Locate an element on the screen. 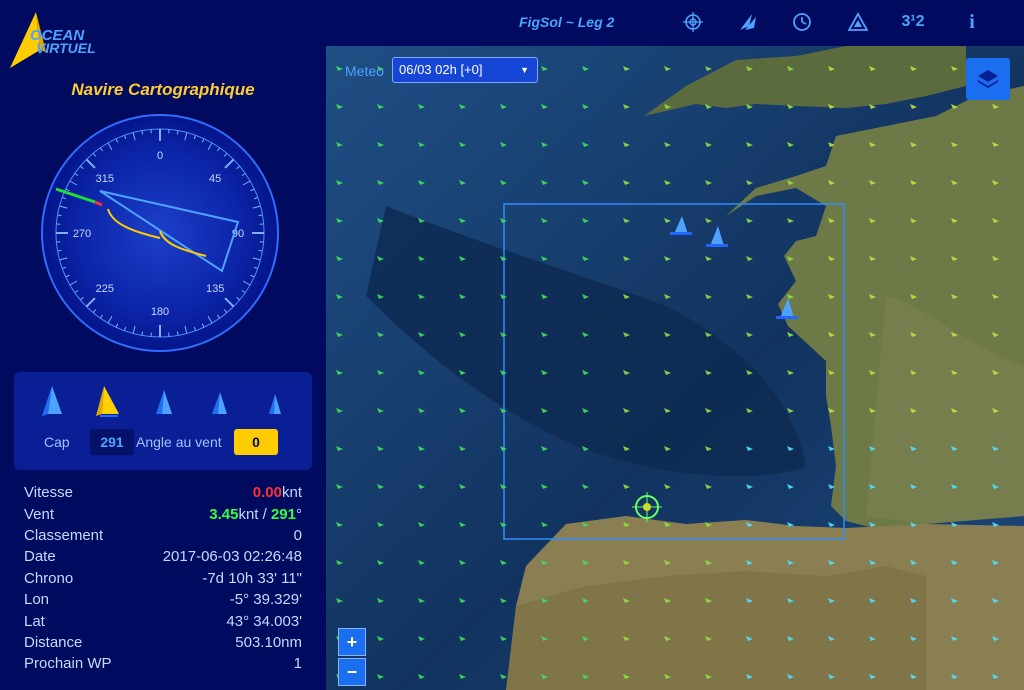  ocean-virtuel-logo: OCEAN VIRTUEL is located at coordinates (61, 41).